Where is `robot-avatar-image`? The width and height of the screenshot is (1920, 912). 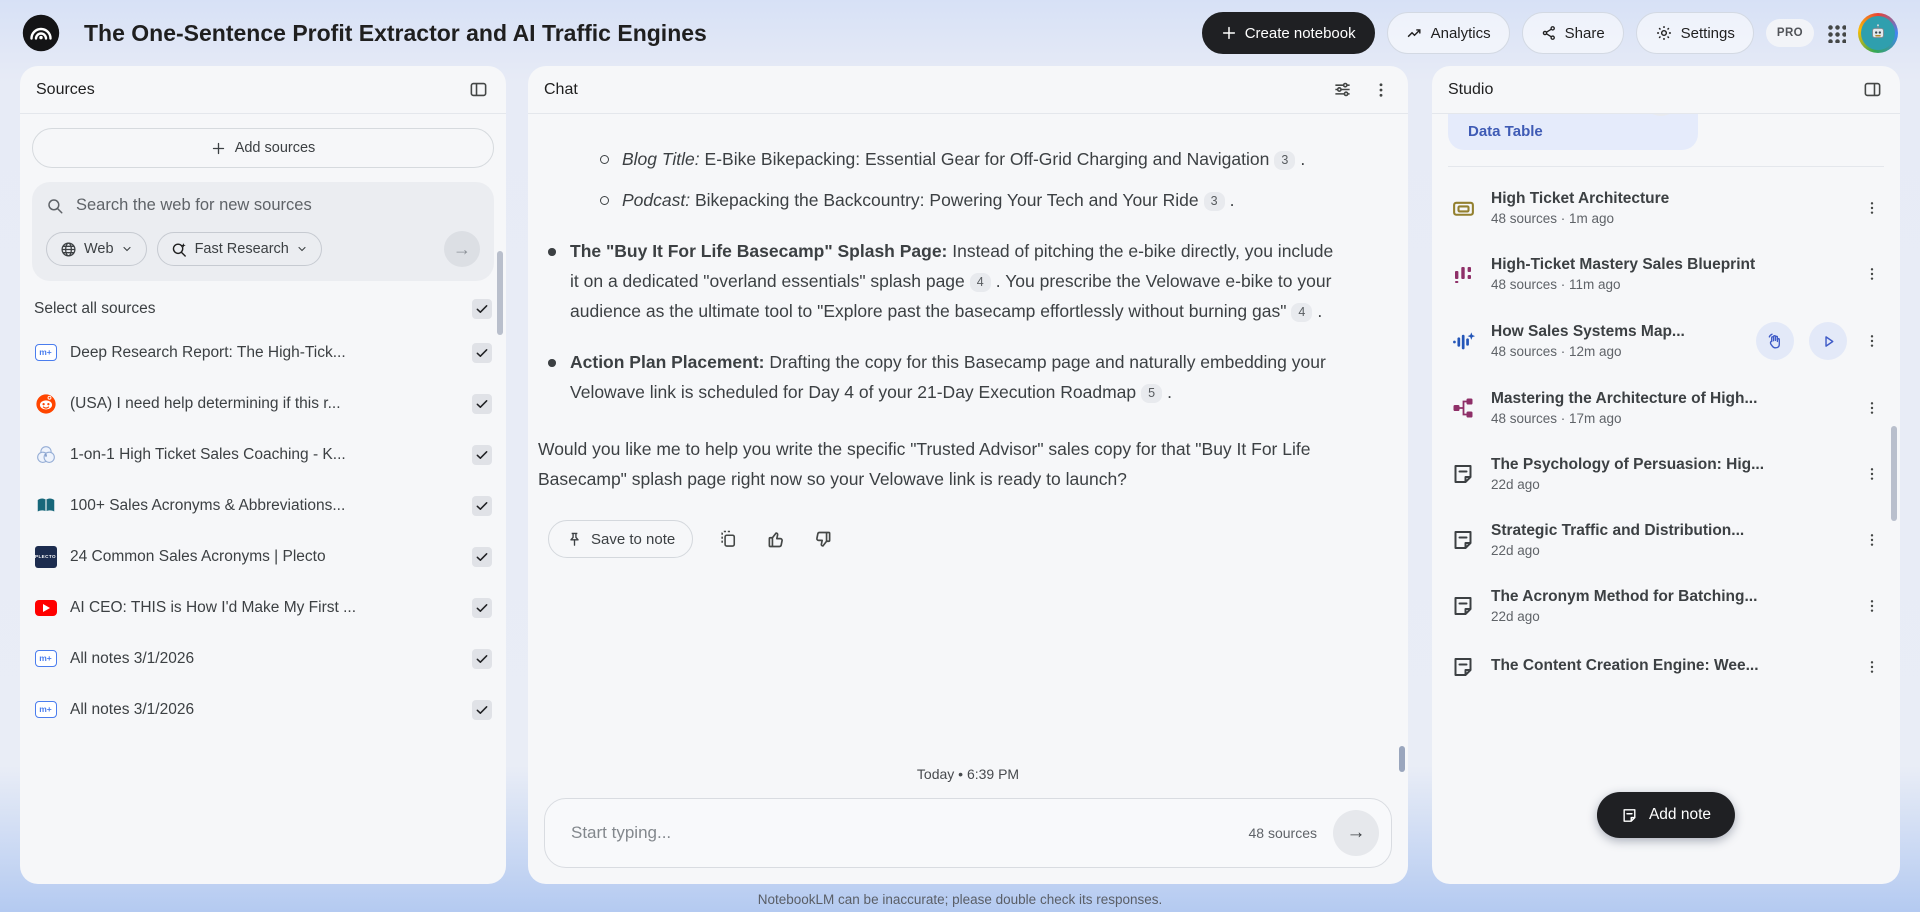
robot-avatar-image is located at coordinates (1878, 33).